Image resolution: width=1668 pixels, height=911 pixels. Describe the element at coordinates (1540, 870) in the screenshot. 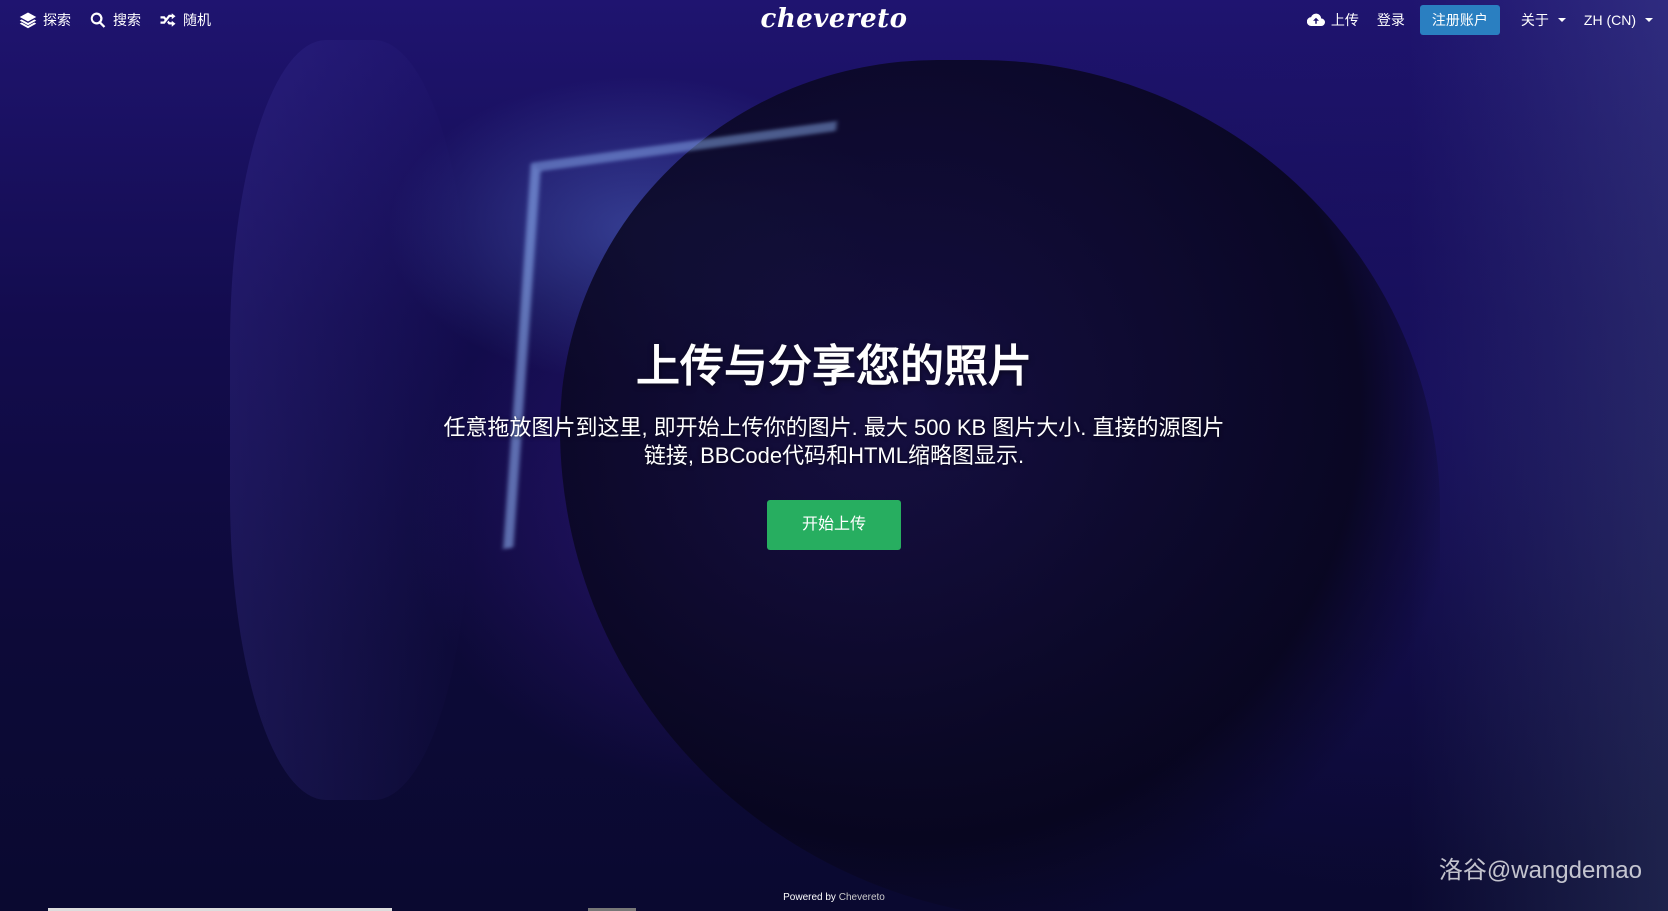

I see `watermark: 洛谷@wangdemao` at that location.